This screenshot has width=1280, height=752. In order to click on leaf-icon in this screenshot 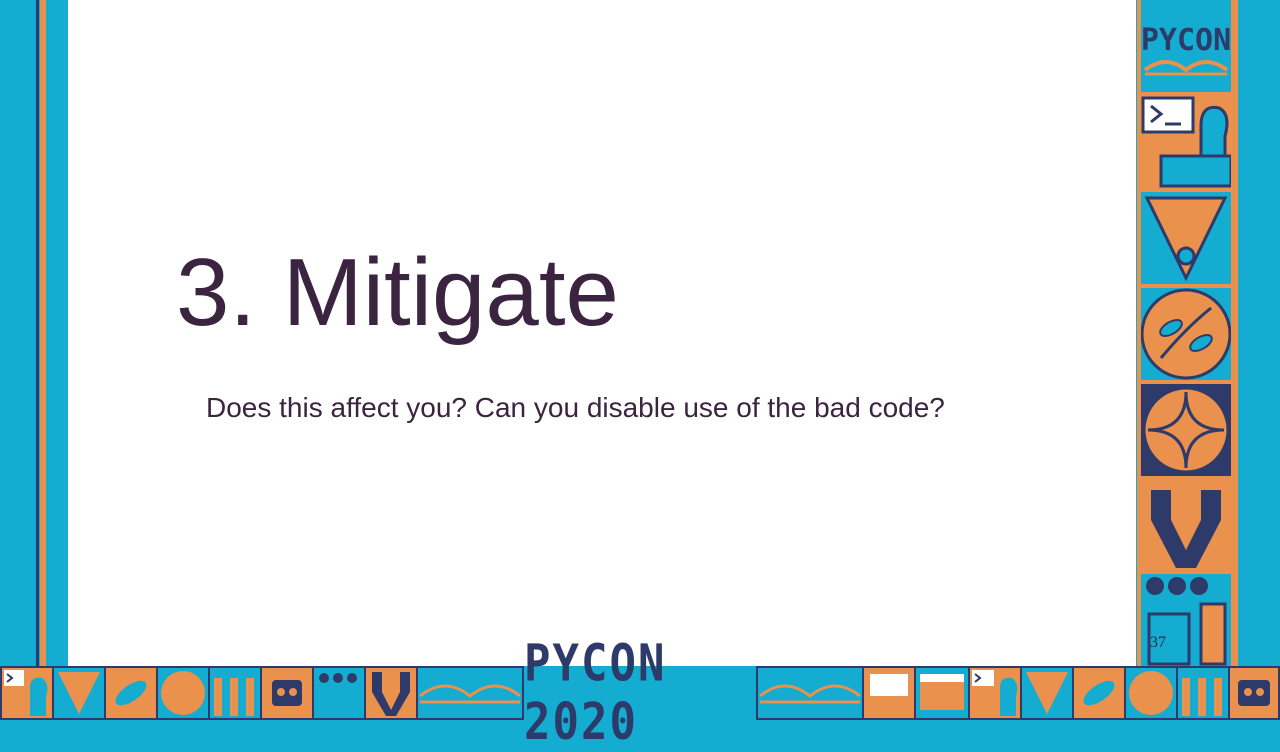, I will do `click(1186, 334)`.